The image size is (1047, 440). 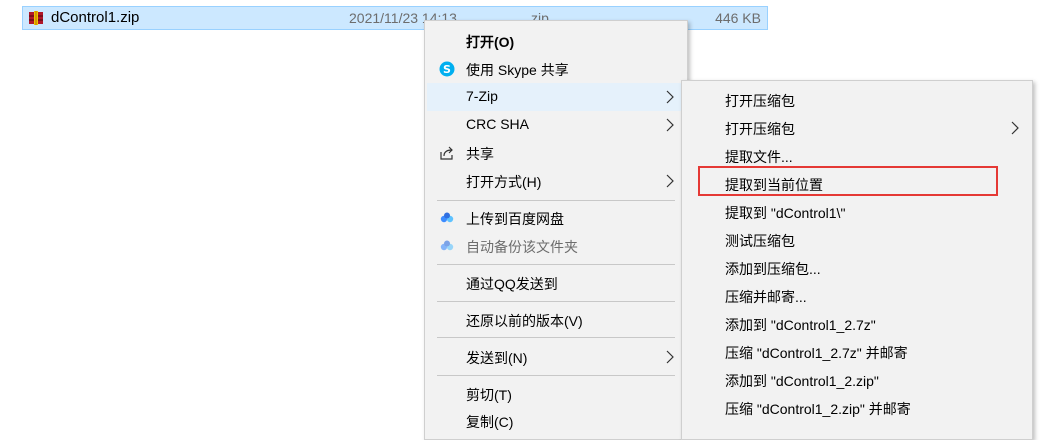 I want to click on menu-item-restore-versions: 还原以前的版本(V), so click(x=556, y=320).